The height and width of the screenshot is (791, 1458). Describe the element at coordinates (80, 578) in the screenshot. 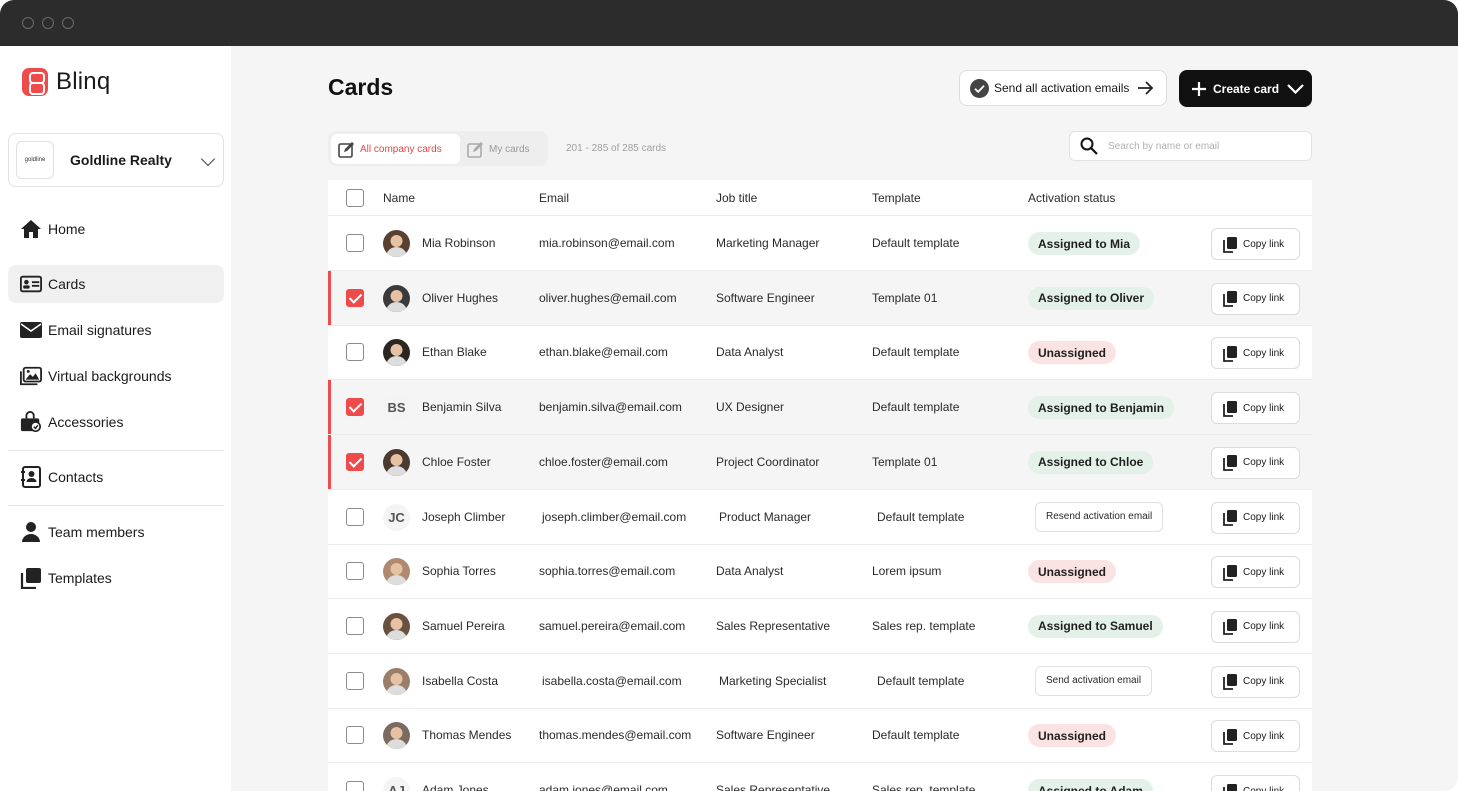

I see `nav-label: Templates` at that location.